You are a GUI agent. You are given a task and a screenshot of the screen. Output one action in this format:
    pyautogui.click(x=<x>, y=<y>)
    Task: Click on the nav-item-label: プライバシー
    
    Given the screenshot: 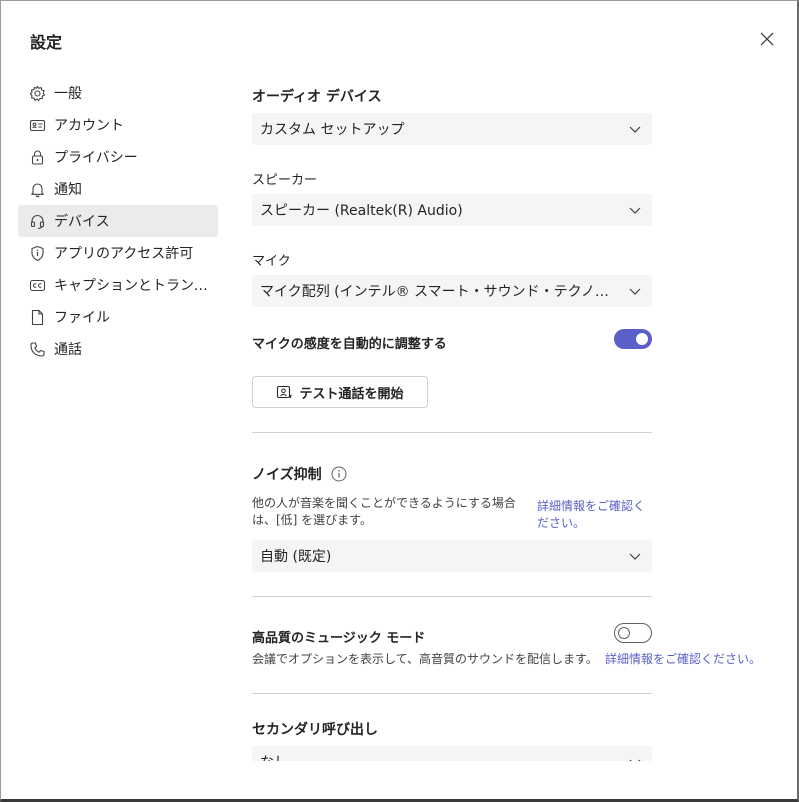 What is the action you would take?
    pyautogui.click(x=96, y=158)
    